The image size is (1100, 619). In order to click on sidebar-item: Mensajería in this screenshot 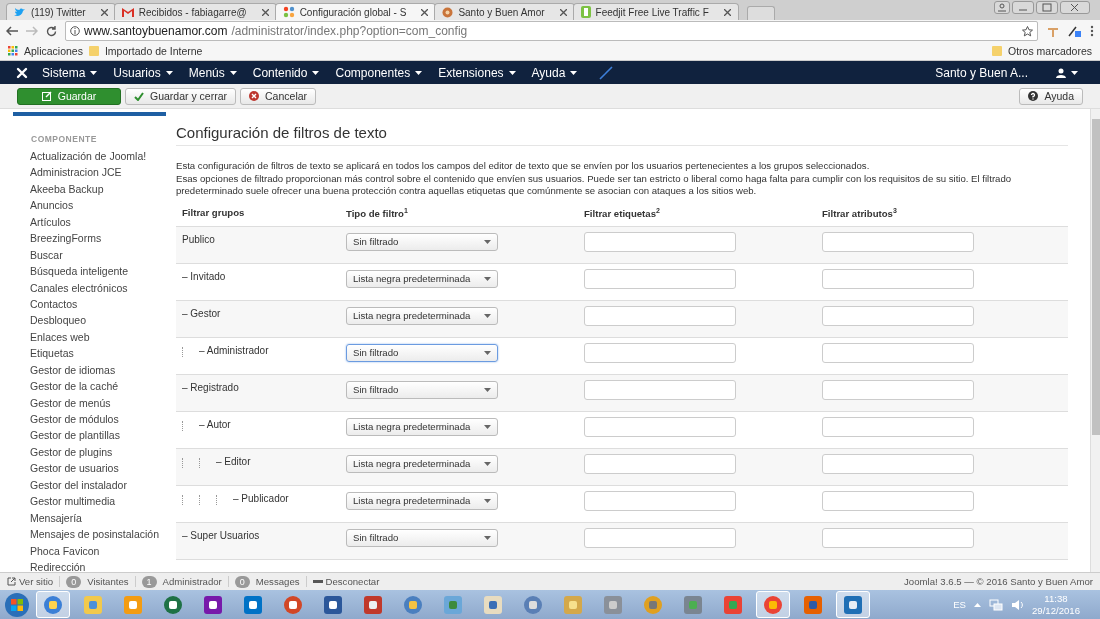, I will do `click(89, 518)`.